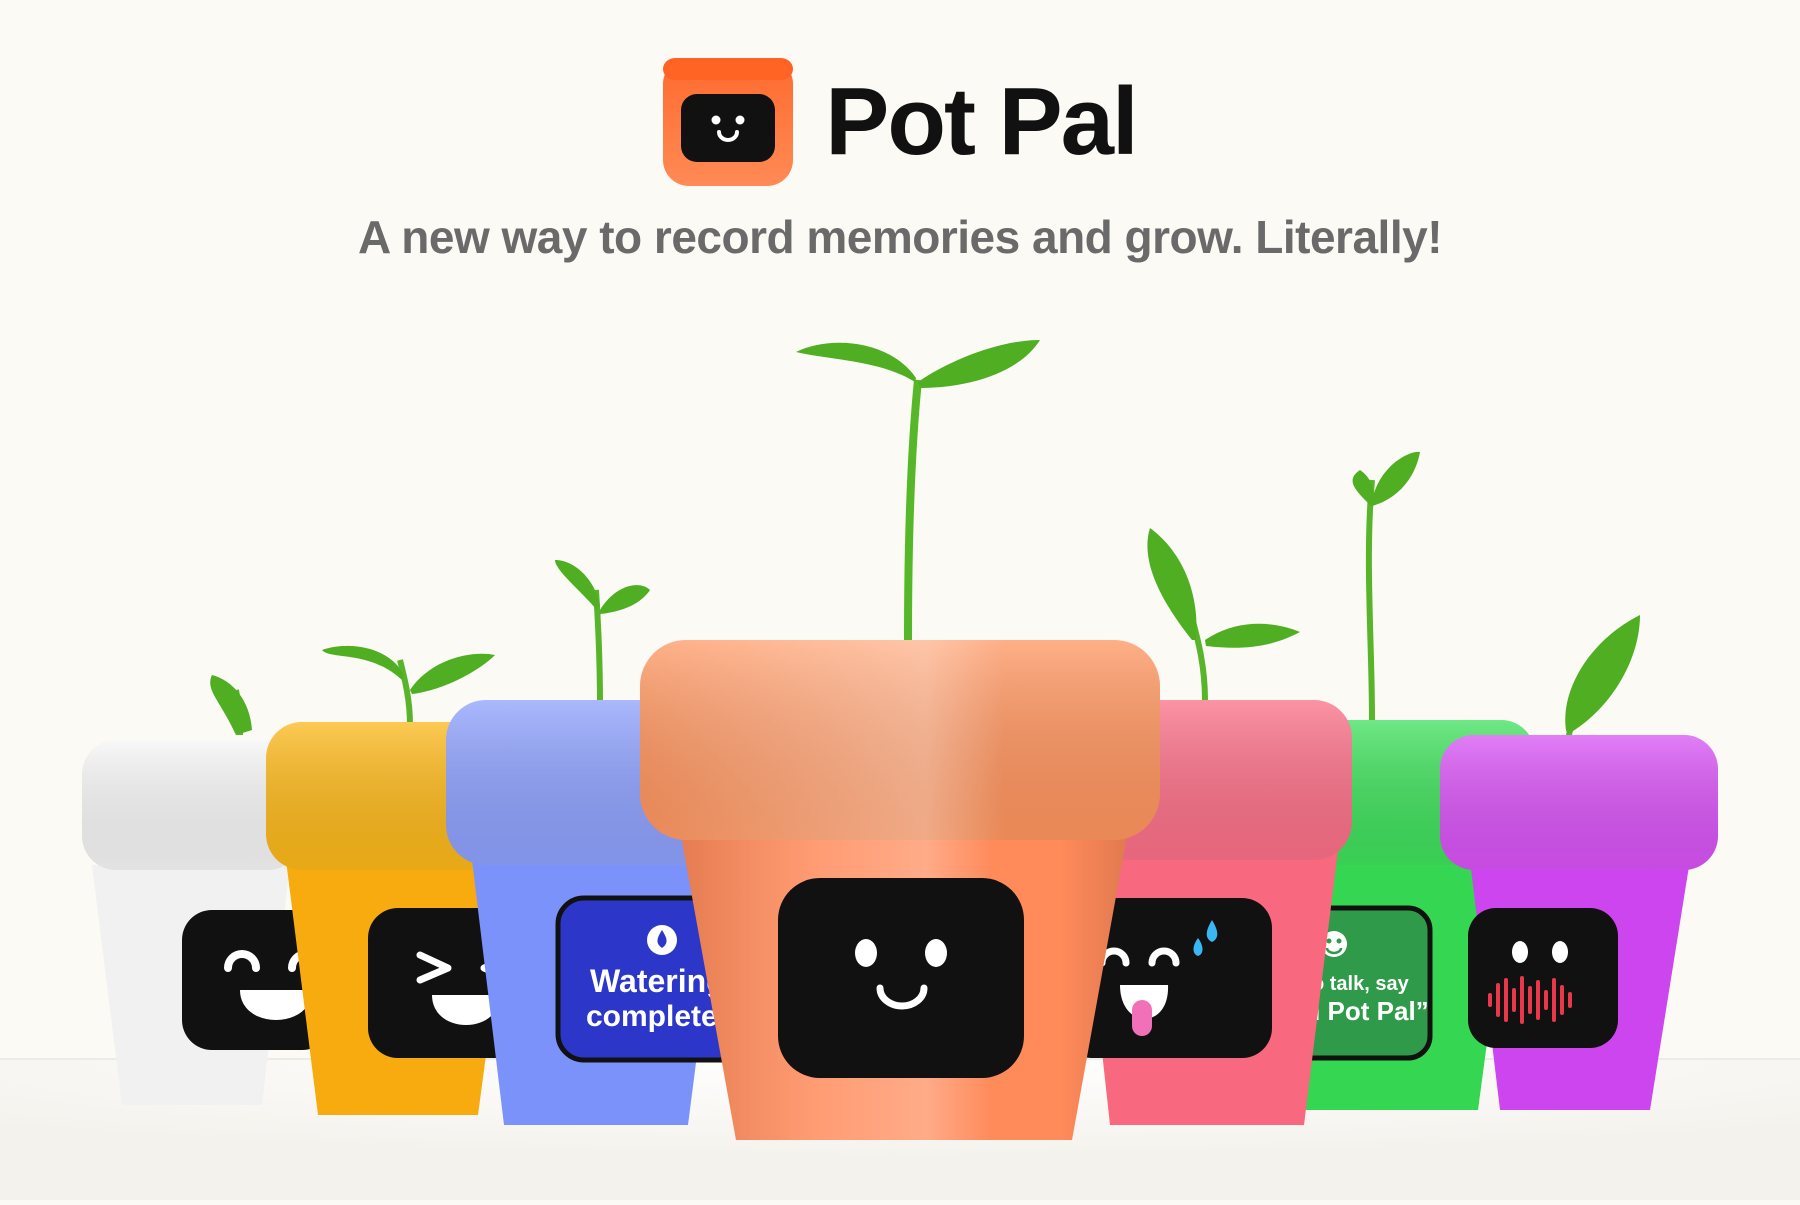  What do you see at coordinates (728, 122) in the screenshot?
I see `smiling-screen-icon` at bounding box center [728, 122].